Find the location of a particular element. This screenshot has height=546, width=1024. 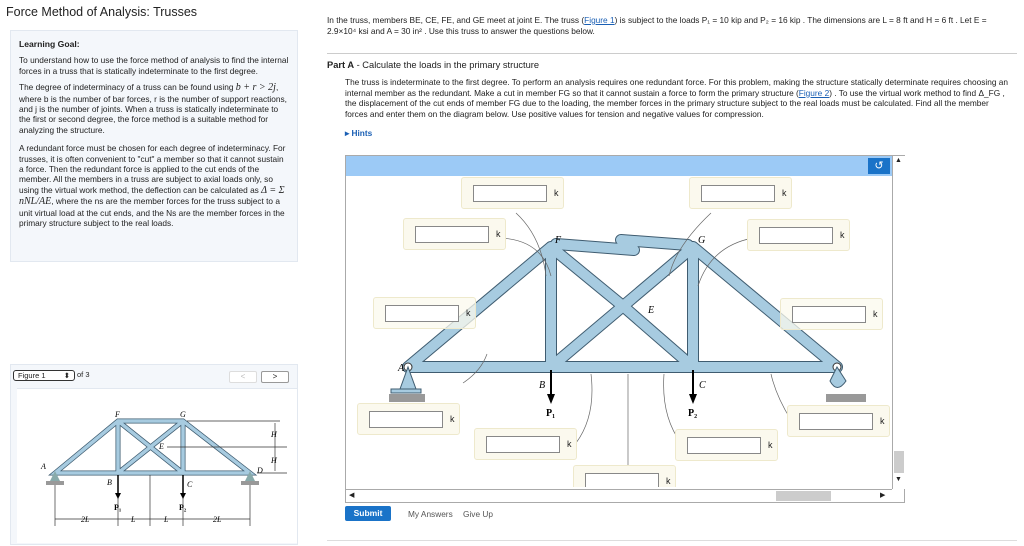

fig-dim-l-right: L is located at coordinates (166, 519).